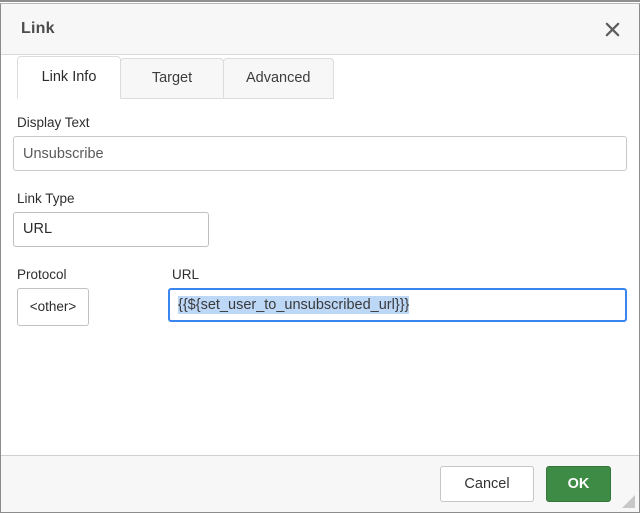 The height and width of the screenshot is (514, 640). I want to click on tab-advanced: Advanced, so click(278, 78).